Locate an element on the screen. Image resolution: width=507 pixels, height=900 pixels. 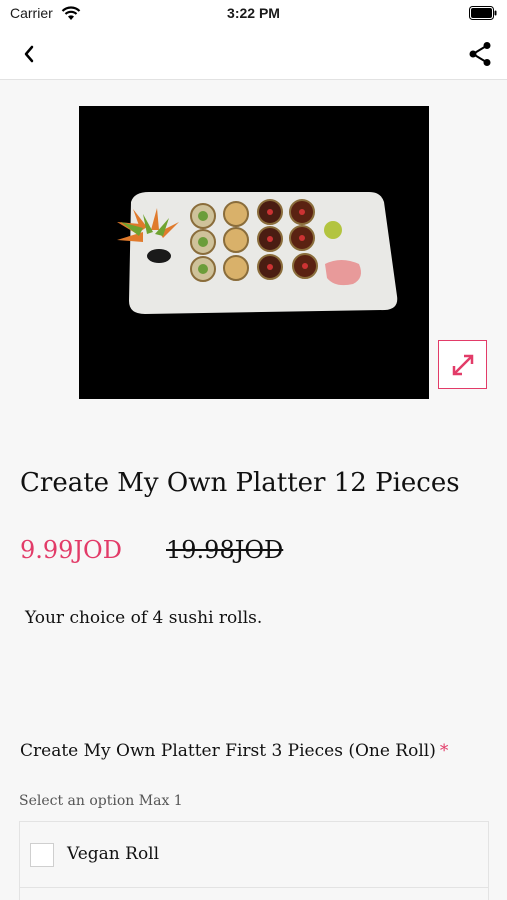
option-list: Vegan Roll is located at coordinates (254, 860).